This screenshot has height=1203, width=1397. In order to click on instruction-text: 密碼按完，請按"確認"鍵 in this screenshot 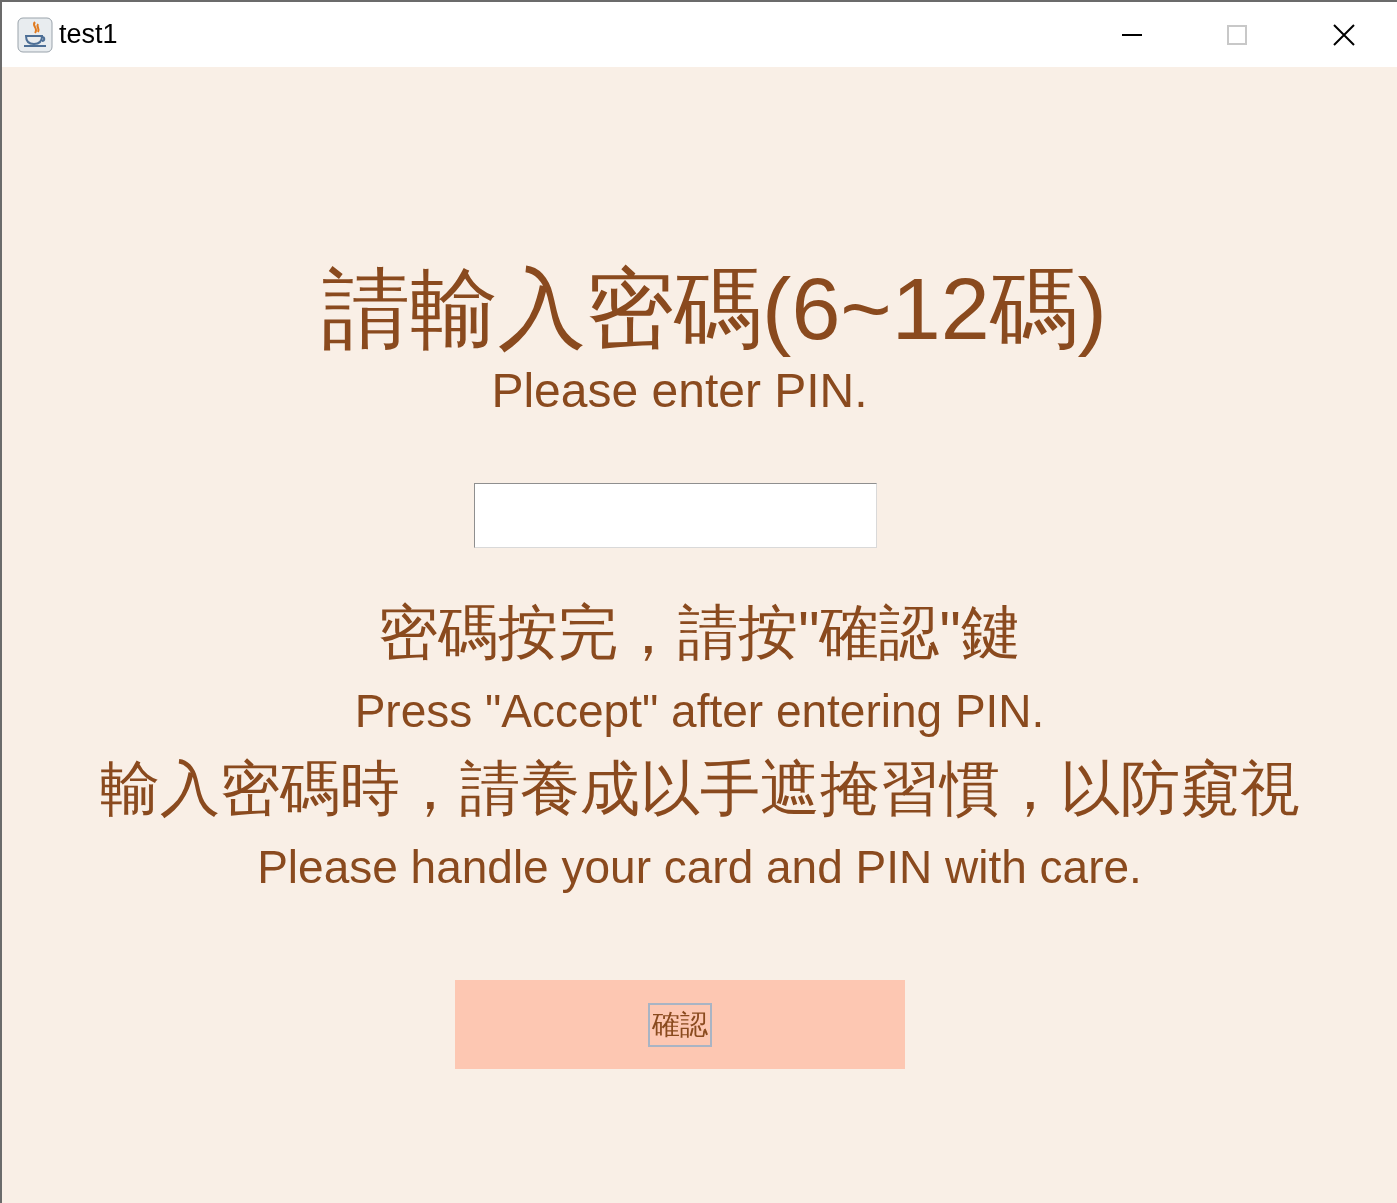, I will do `click(699, 633)`.